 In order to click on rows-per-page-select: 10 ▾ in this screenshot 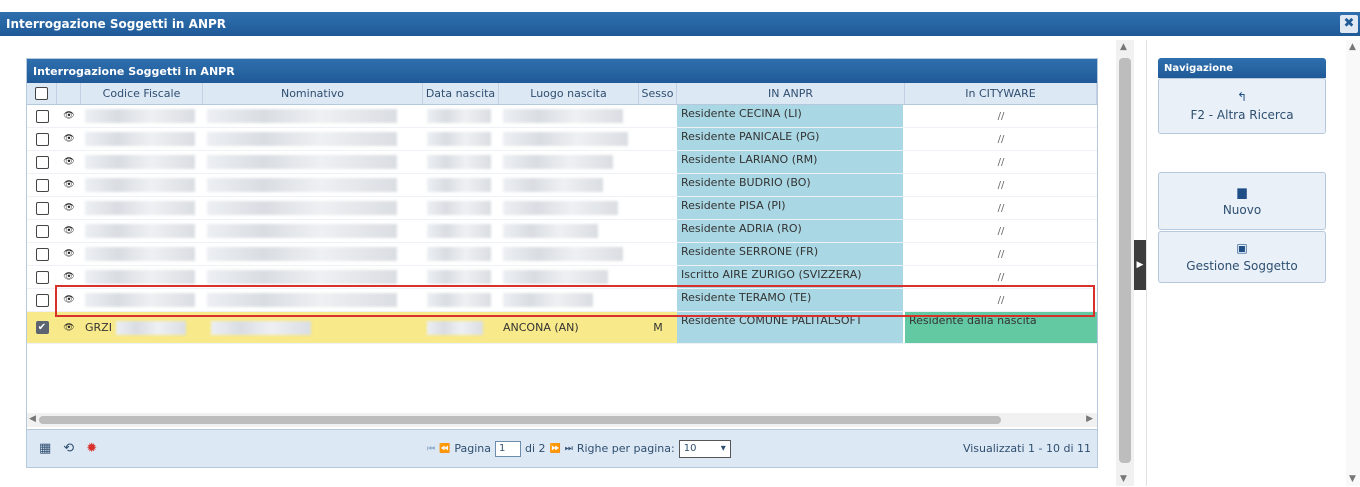, I will do `click(704, 448)`.